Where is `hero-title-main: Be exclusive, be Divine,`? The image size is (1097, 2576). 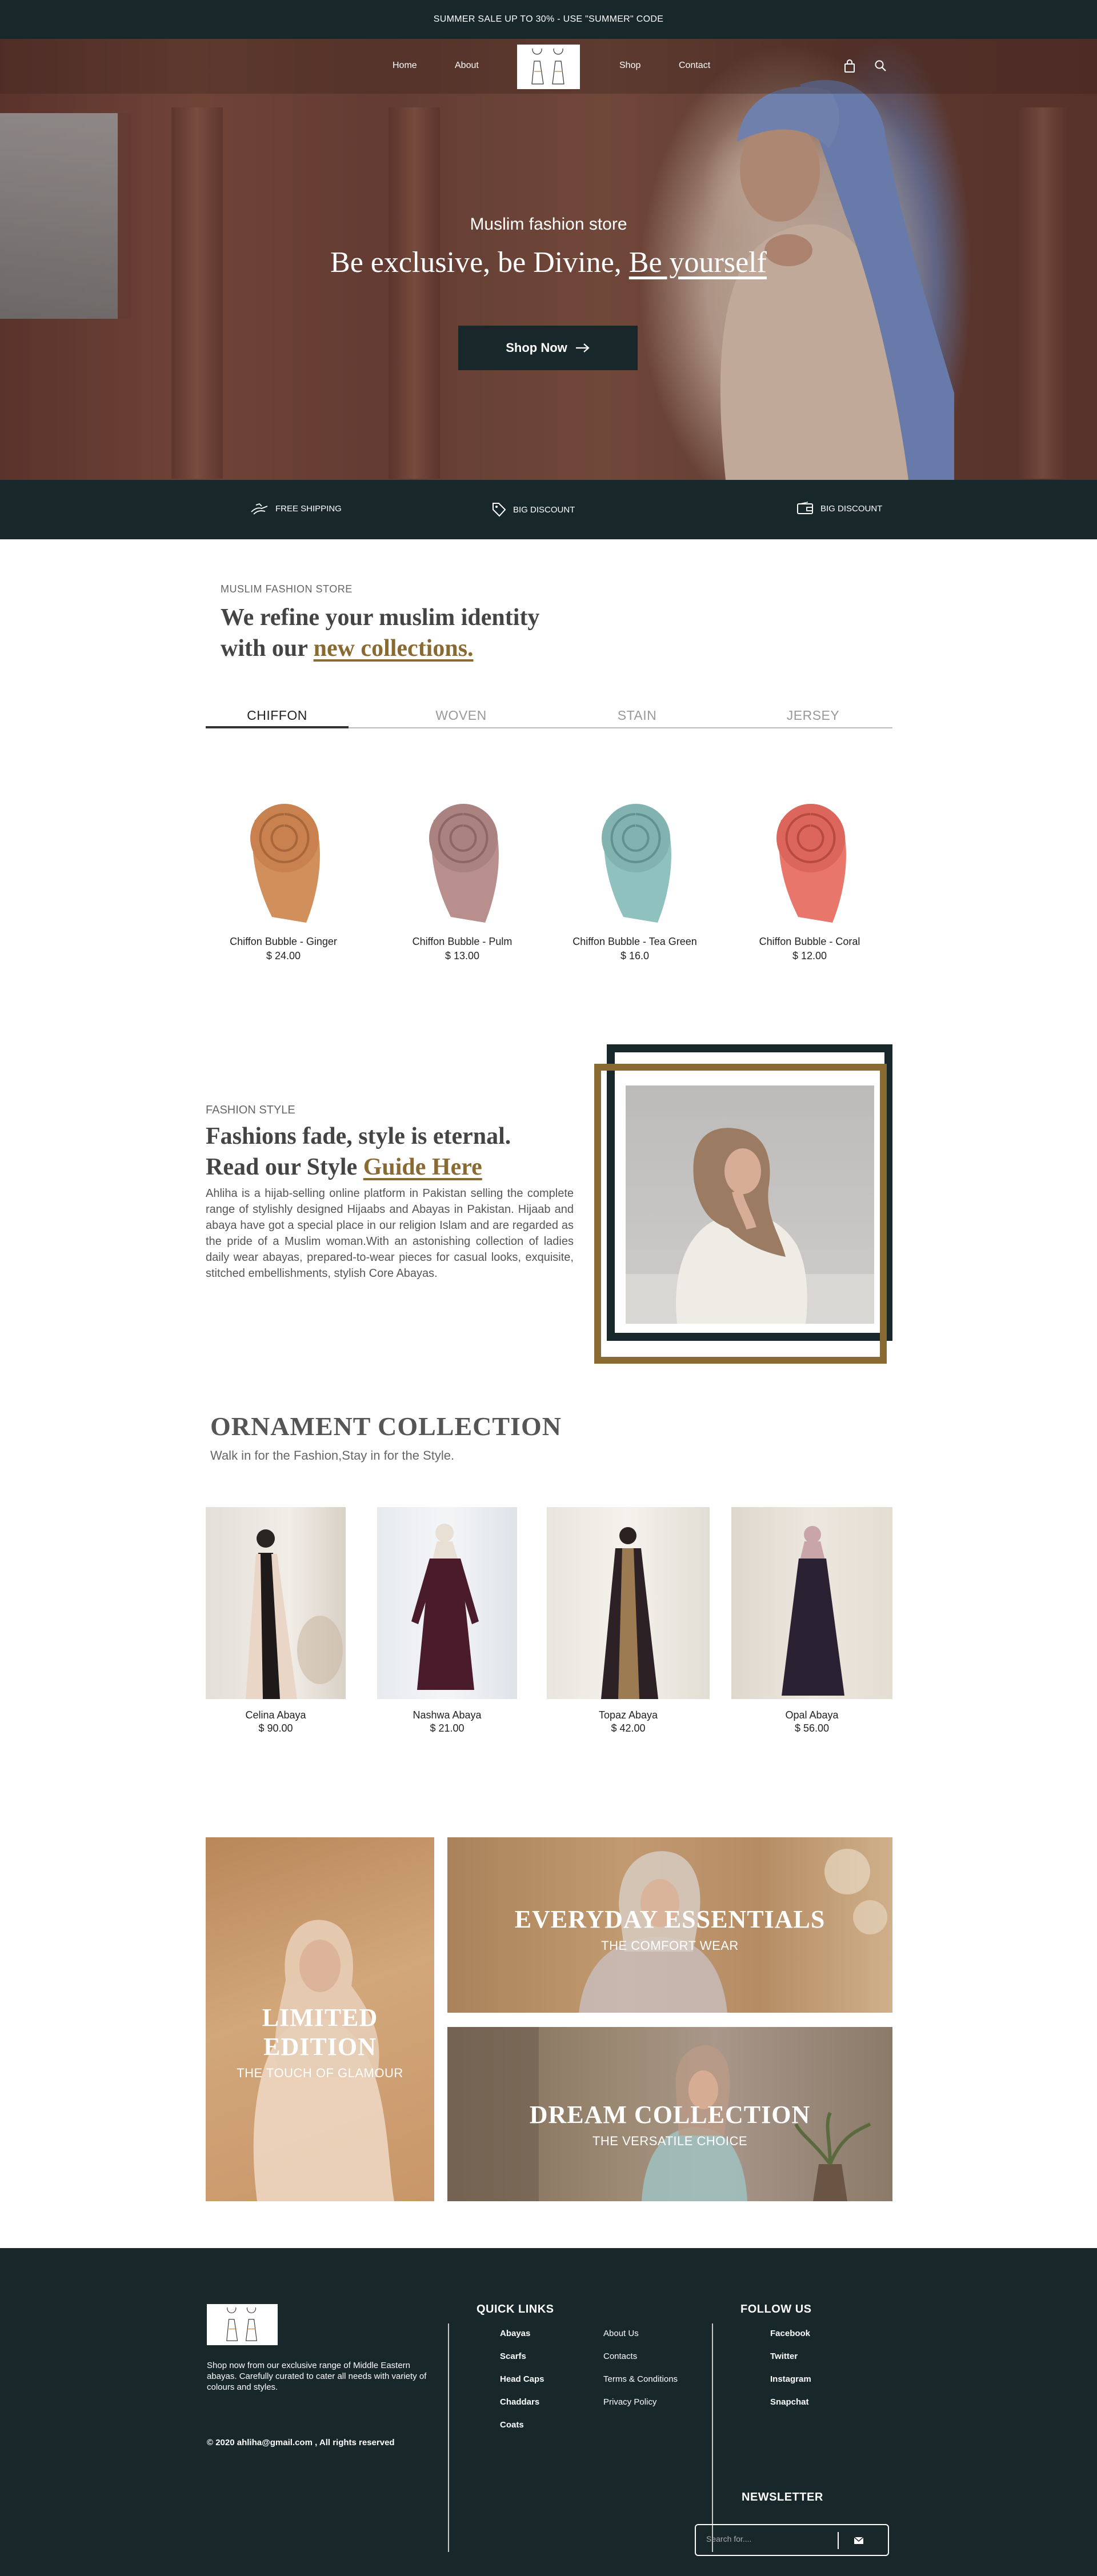 hero-title-main: Be exclusive, be Divine, is located at coordinates (480, 262).